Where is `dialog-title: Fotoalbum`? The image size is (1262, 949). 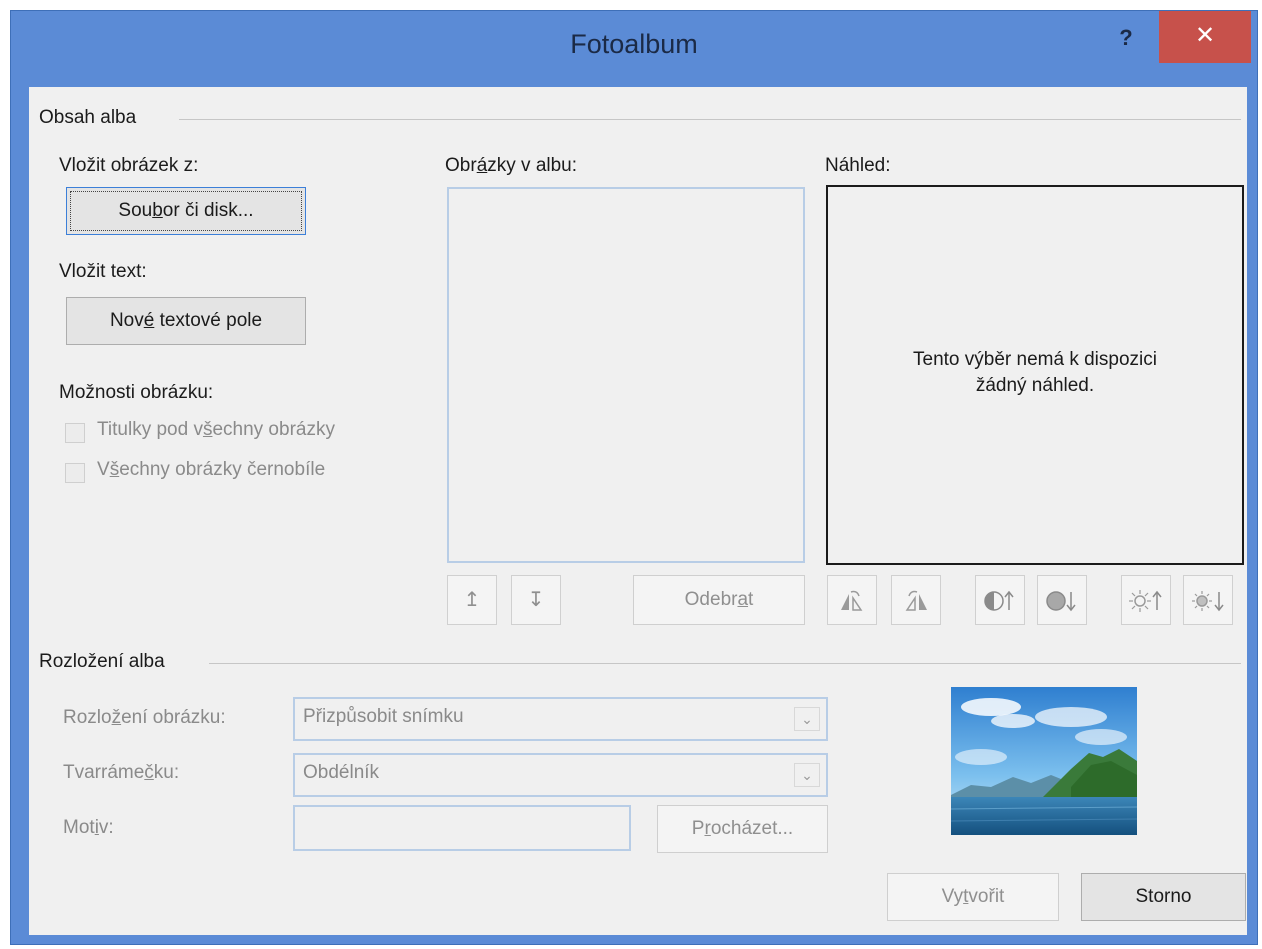
dialog-title: Fotoalbum is located at coordinates (634, 44).